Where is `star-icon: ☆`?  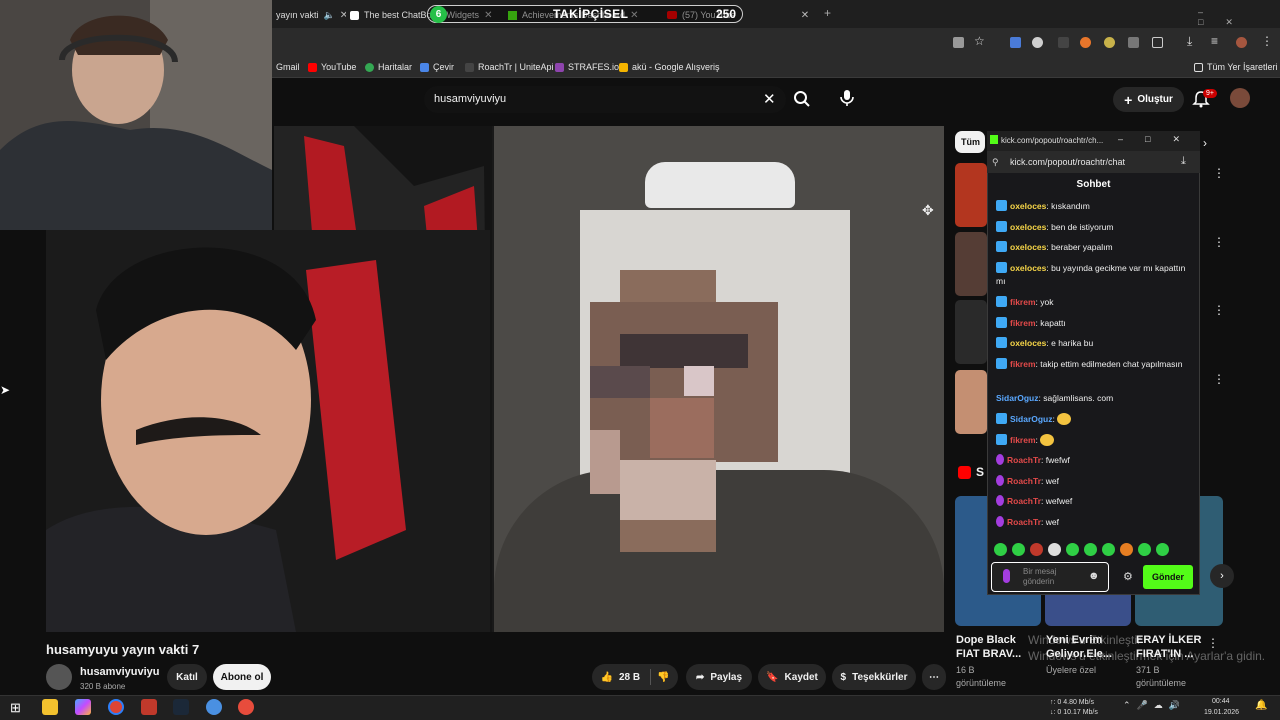
star-icon: ☆ is located at coordinates (979, 41).